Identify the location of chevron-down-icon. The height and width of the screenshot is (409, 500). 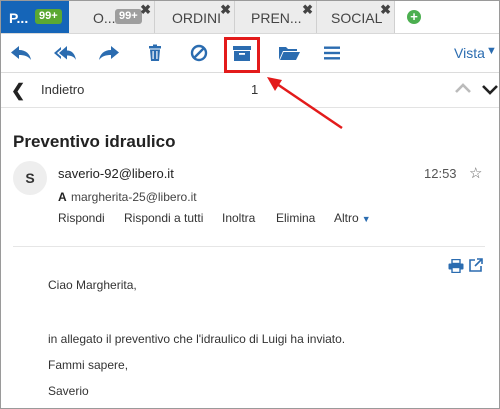
(490, 89).